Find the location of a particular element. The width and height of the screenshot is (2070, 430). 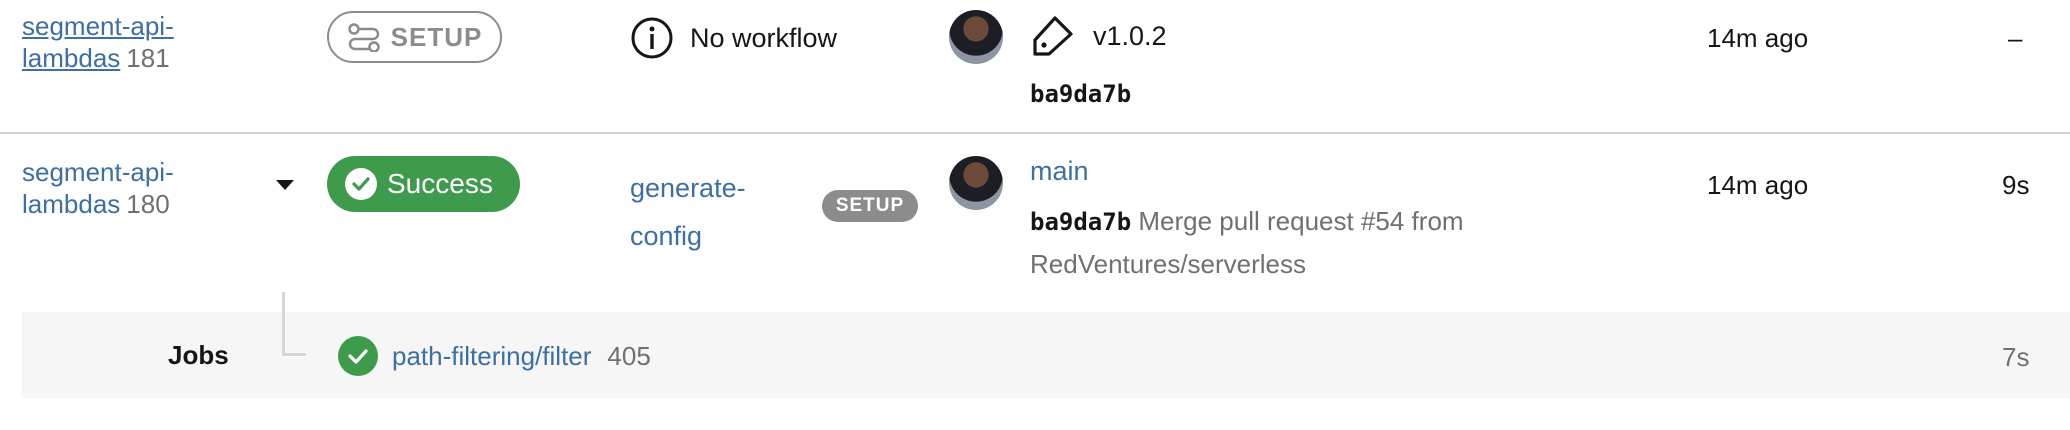

status-label: Success is located at coordinates (440, 183).